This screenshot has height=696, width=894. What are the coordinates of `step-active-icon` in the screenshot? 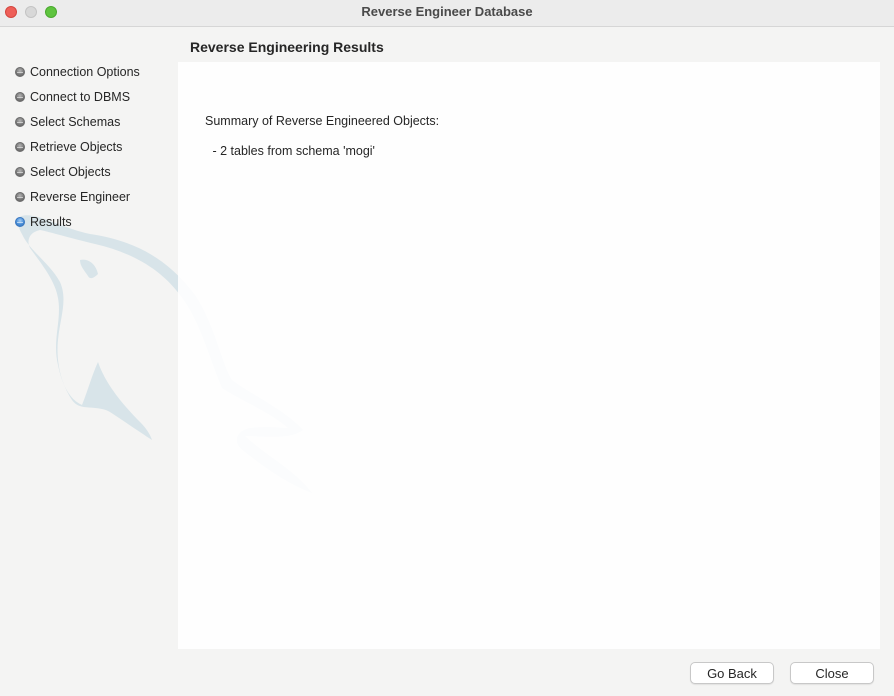 It's located at (20, 222).